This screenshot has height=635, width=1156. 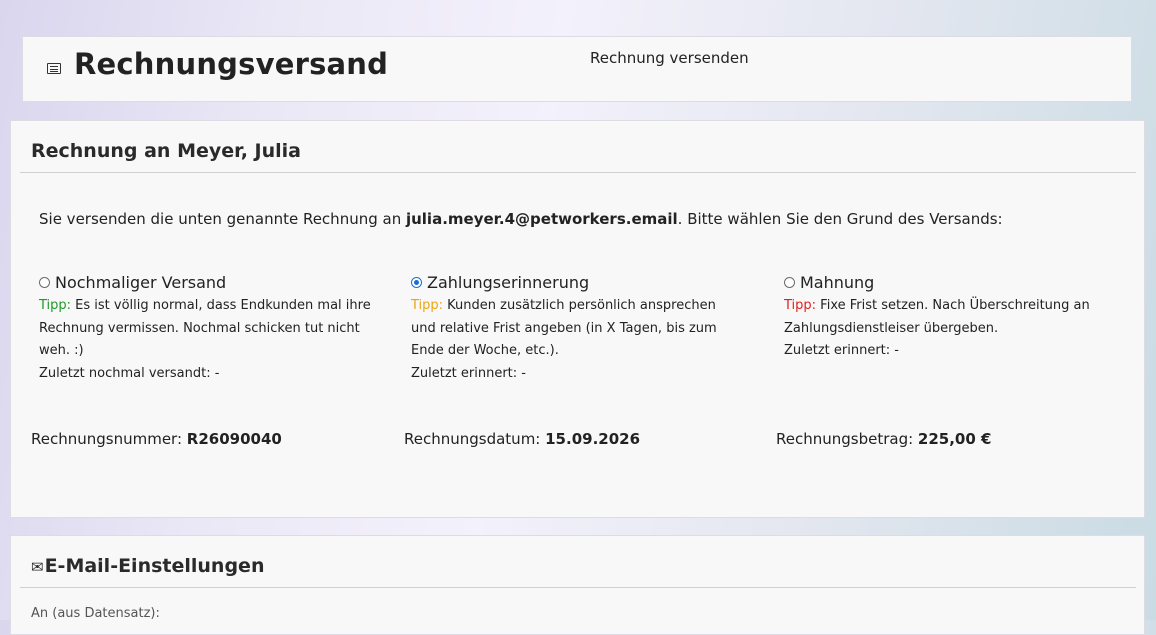 I want to click on email-settings-title: ✉E-Mail-Einstellungen, so click(x=147, y=566).